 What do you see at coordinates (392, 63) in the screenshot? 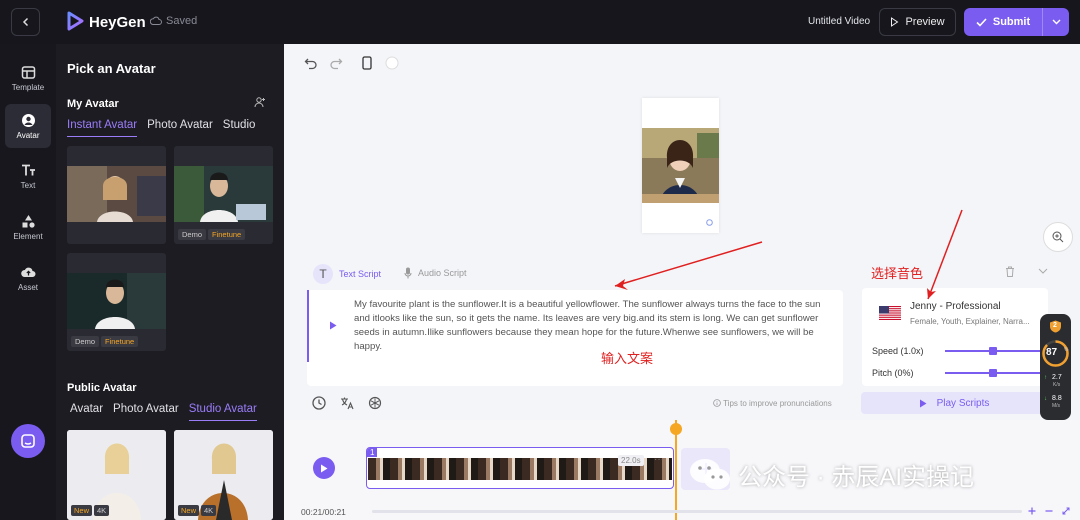
I see `background-color-swatch` at bounding box center [392, 63].